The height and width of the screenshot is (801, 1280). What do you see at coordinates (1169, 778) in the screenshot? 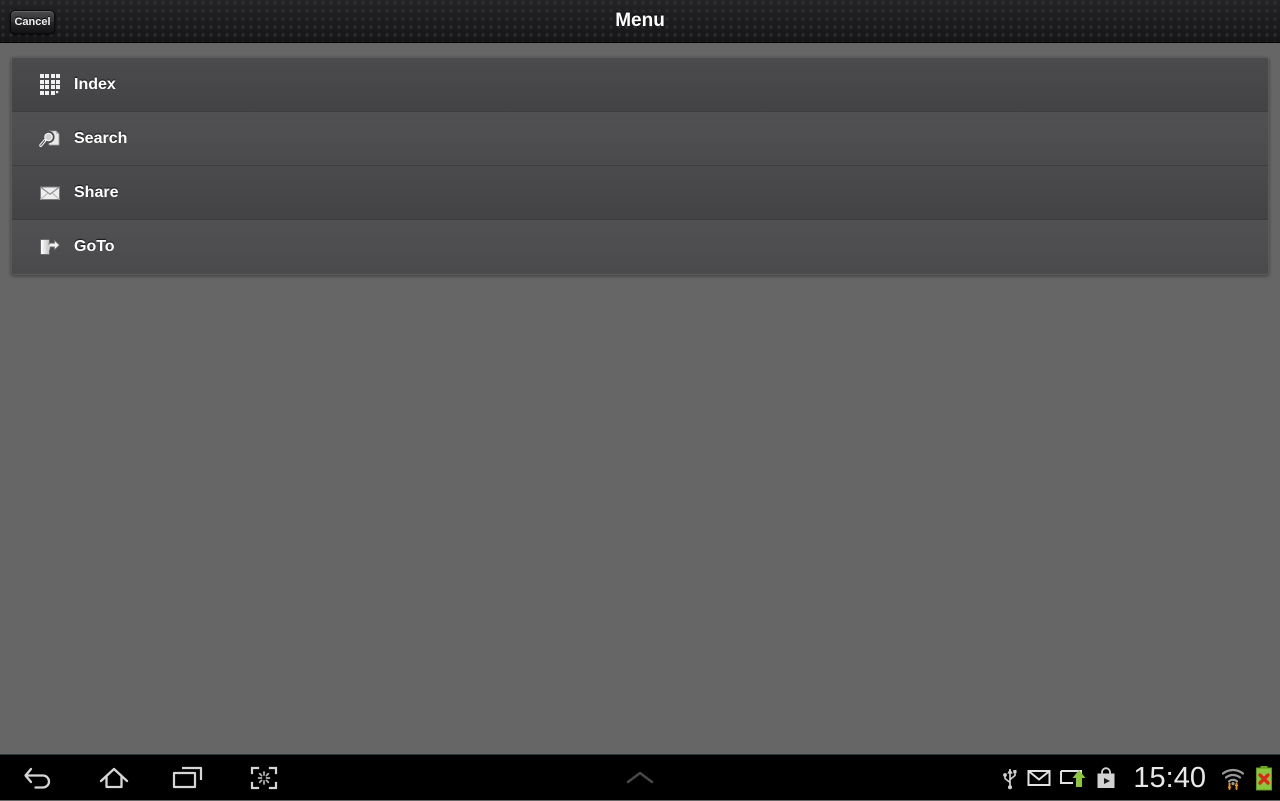
I see `clock: 15:40` at bounding box center [1169, 778].